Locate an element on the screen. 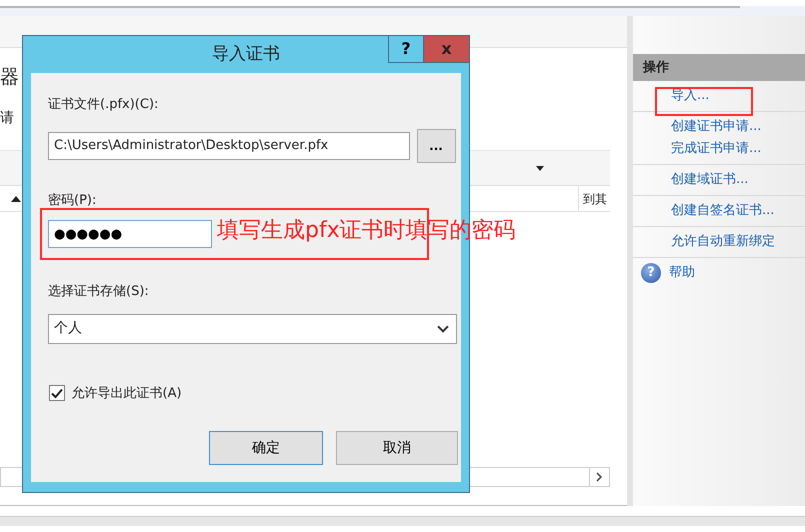 Image resolution: width=805 pixels, height=532 pixels. pane-heading-text: 器 is located at coordinates (9, 77).